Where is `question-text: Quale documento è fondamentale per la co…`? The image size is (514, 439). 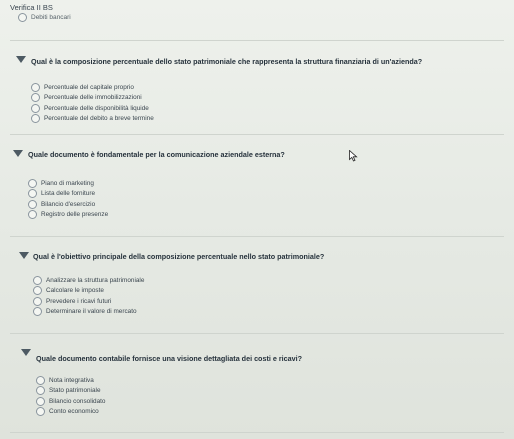 question-text: Quale documento è fondamentale per la co… is located at coordinates (156, 154).